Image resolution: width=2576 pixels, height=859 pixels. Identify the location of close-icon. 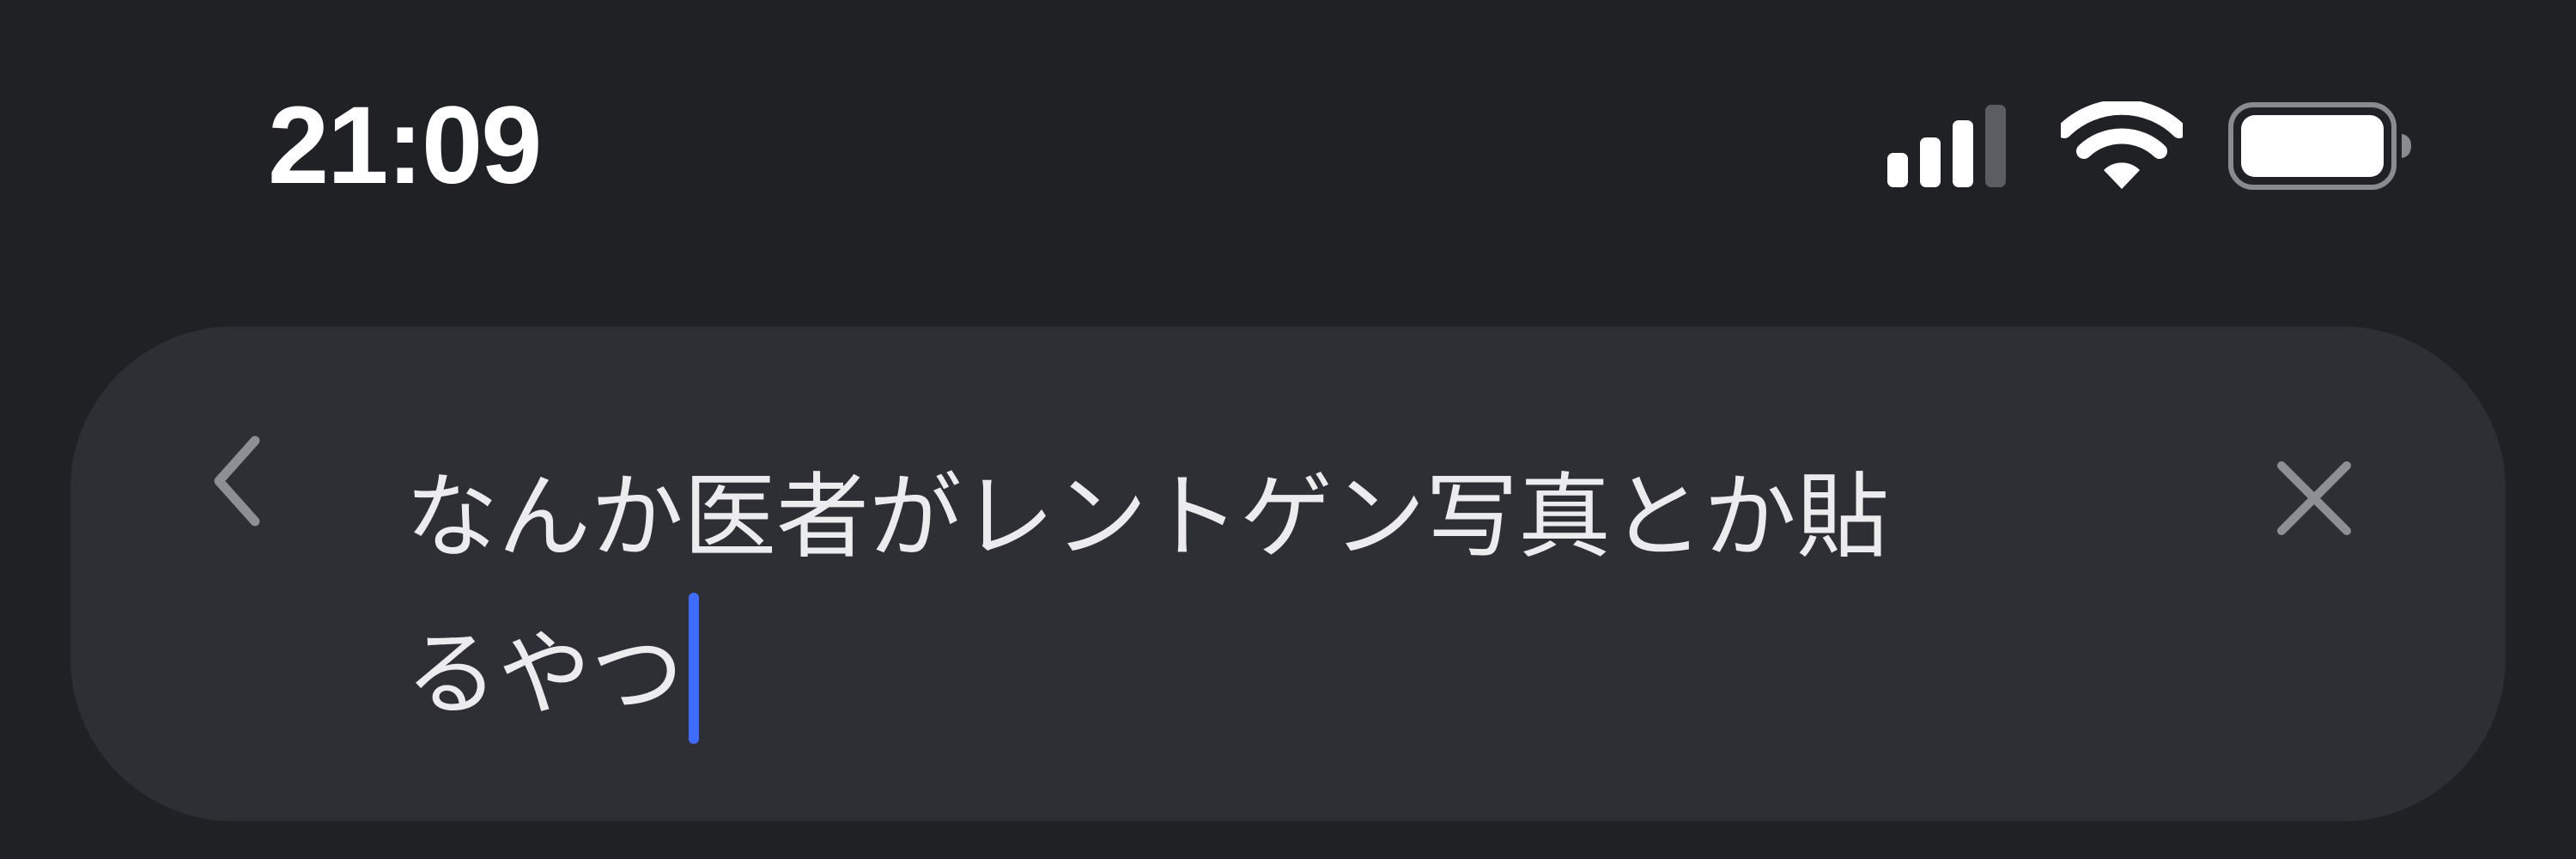
(2314, 498).